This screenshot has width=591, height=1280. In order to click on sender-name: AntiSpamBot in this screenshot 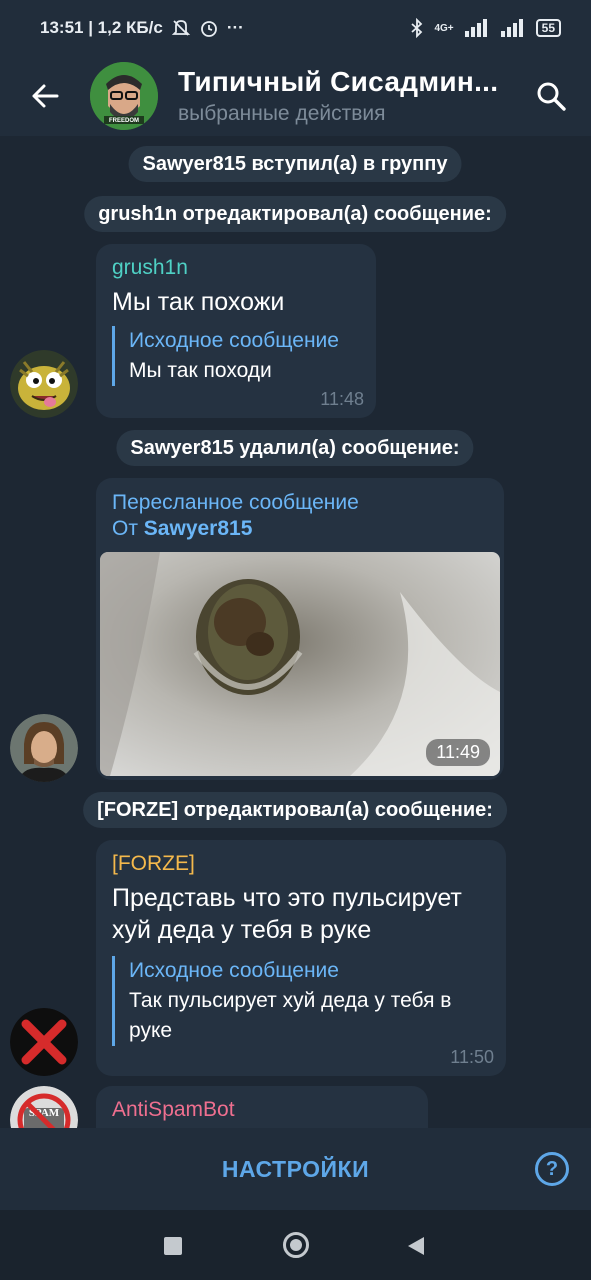, I will do `click(173, 1110)`.